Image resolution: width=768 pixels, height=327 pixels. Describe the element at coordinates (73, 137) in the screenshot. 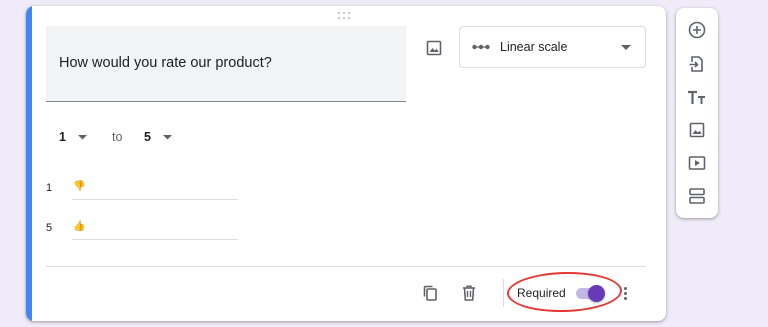

I see `scale-min-dropdown: 1` at that location.